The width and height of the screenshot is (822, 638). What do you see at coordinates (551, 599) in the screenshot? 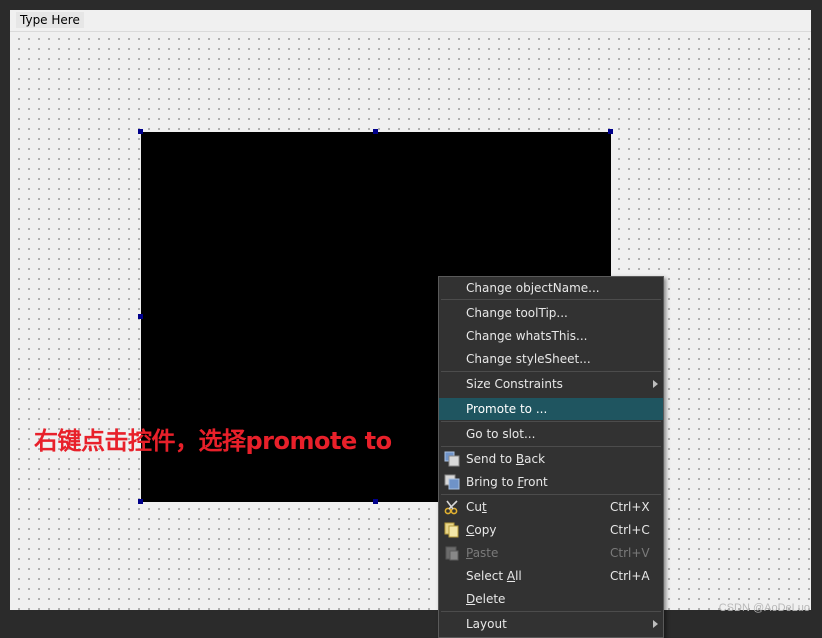
I see `menu-item-delete: Delete` at bounding box center [551, 599].